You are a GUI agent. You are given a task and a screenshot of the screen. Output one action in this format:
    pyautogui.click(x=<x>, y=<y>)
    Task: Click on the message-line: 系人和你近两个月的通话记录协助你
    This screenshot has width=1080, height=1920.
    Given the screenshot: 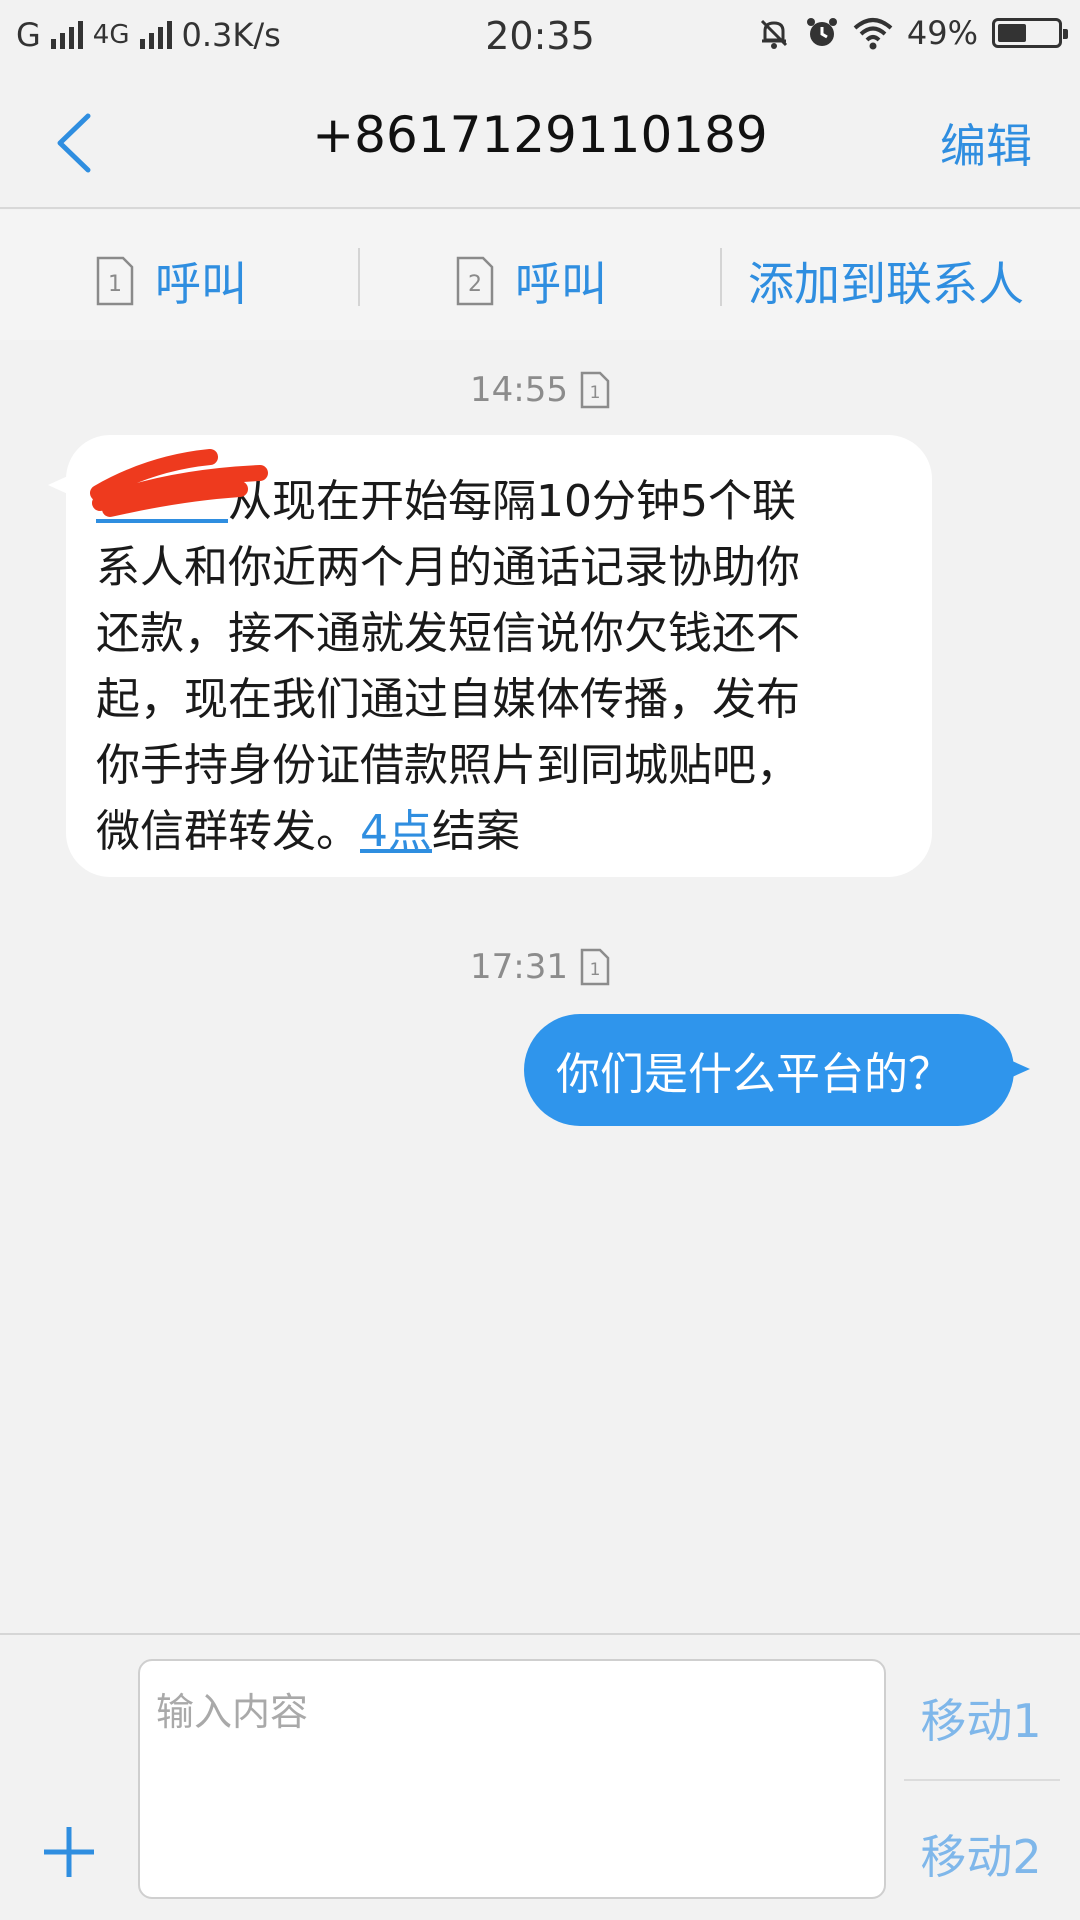 What is the action you would take?
    pyautogui.click(x=448, y=567)
    